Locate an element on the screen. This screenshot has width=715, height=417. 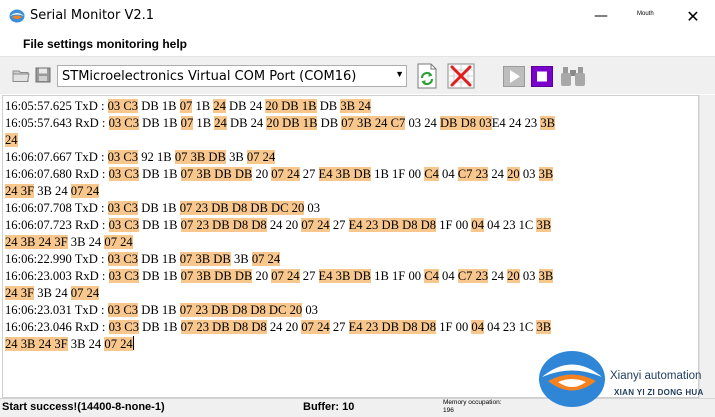
vertical-scrollbar is located at coordinates (707, 246).